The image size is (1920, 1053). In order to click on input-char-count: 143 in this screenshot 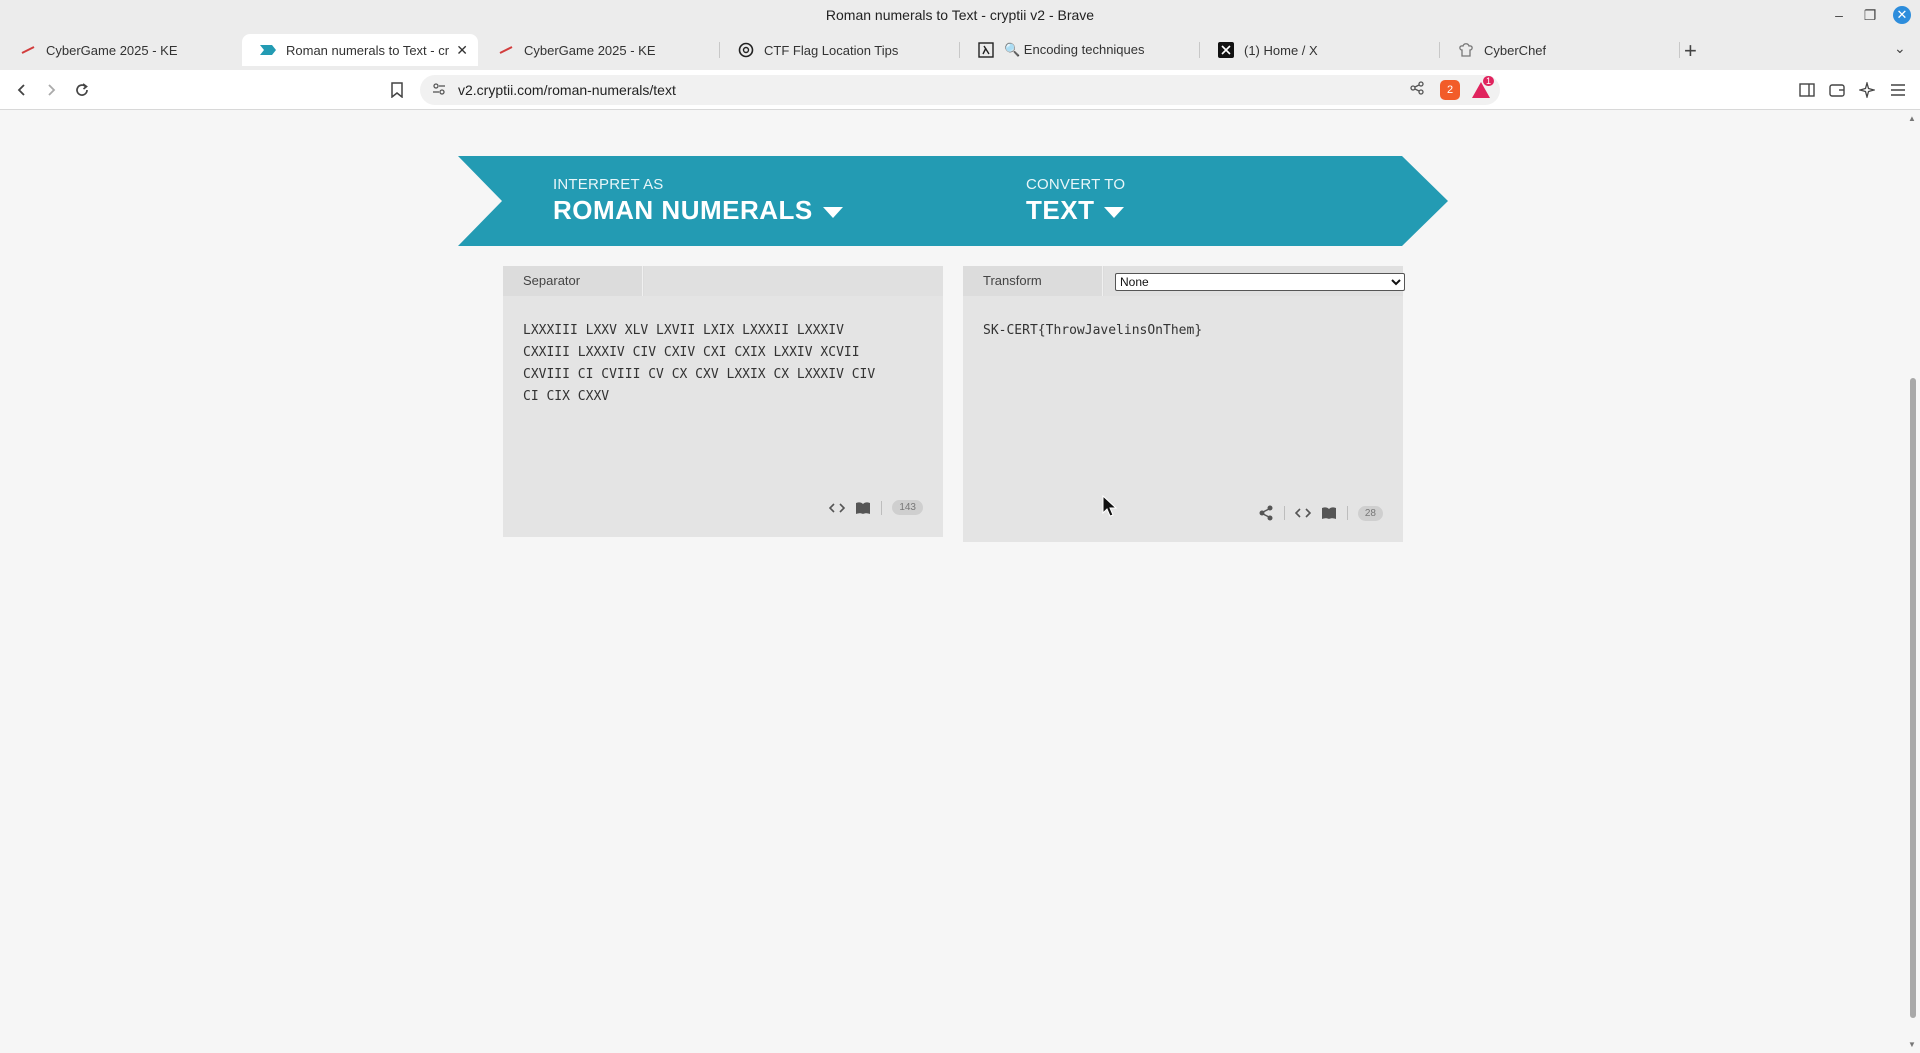, I will do `click(907, 507)`.